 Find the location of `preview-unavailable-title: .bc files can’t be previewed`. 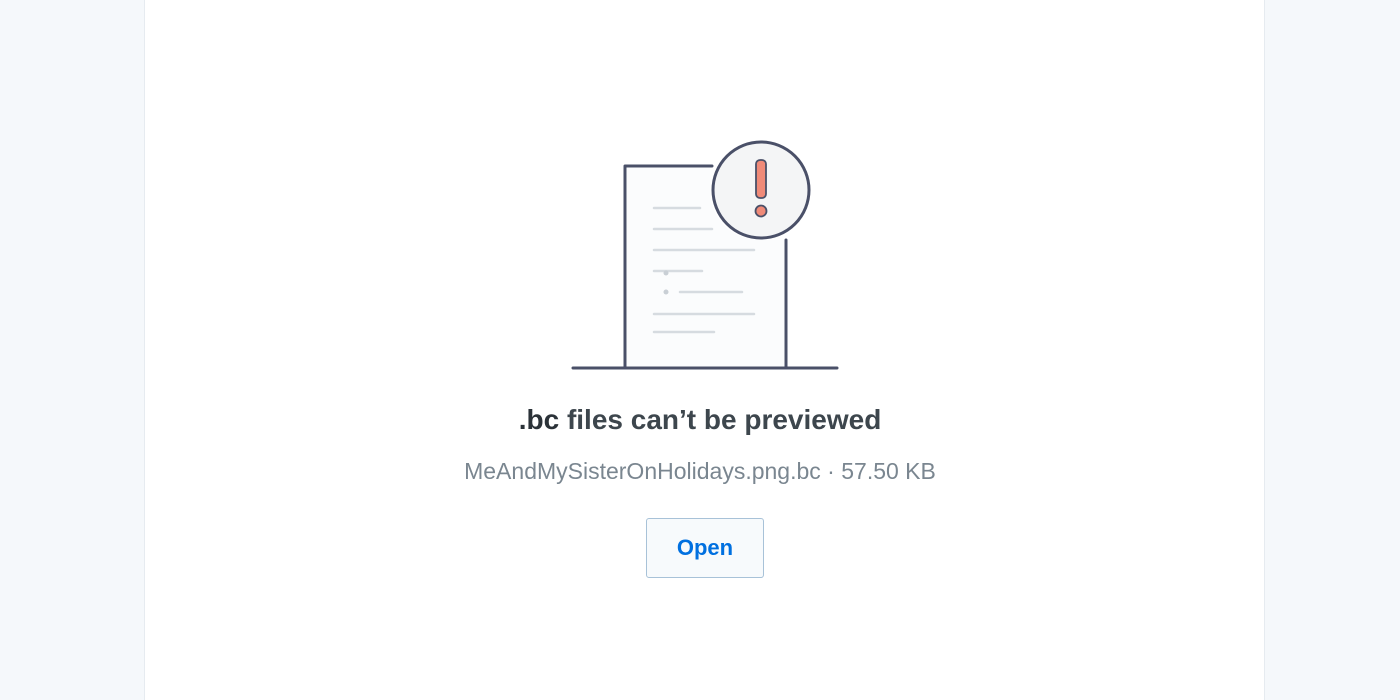

preview-unavailable-title: .bc files can’t be previewed is located at coordinates (700, 420).